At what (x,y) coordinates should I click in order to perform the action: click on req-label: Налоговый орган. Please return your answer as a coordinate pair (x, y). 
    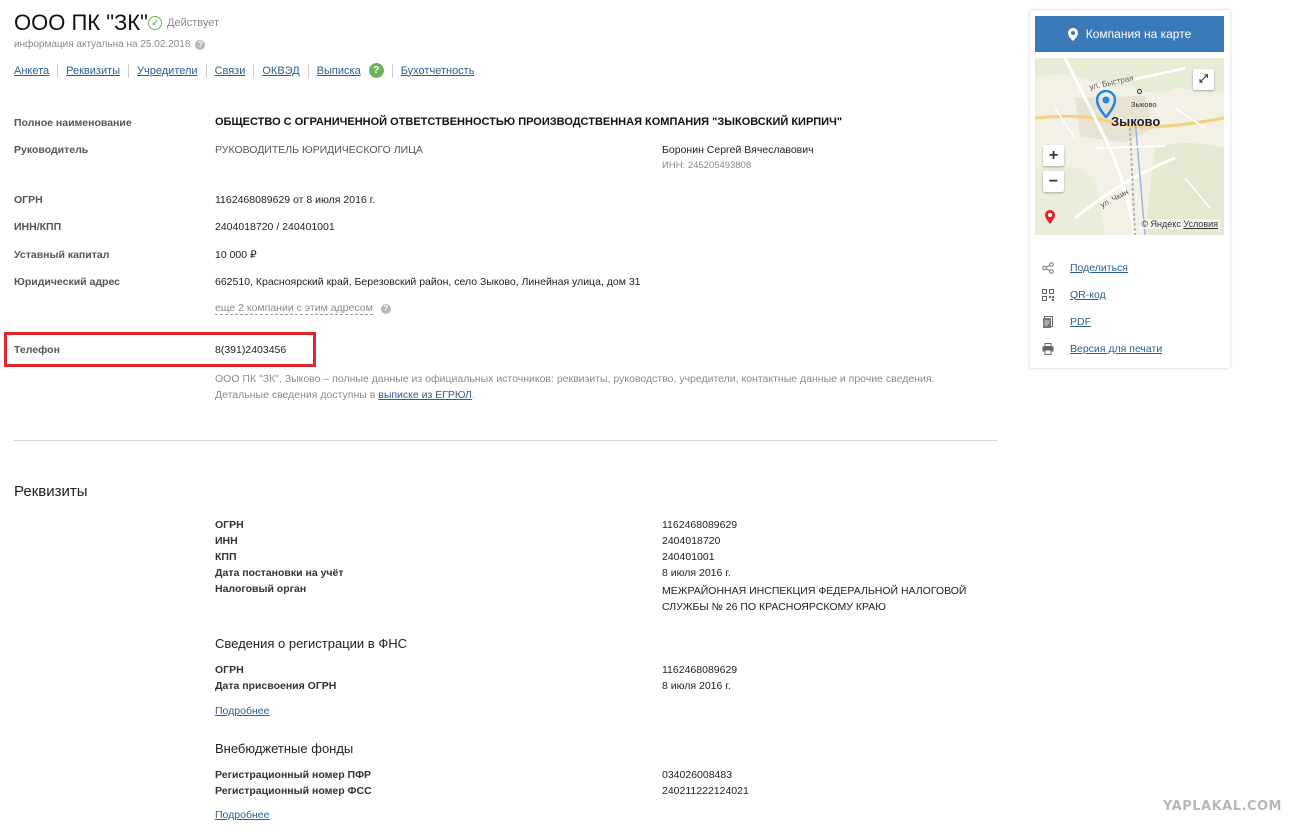
    Looking at the image, I should click on (261, 589).